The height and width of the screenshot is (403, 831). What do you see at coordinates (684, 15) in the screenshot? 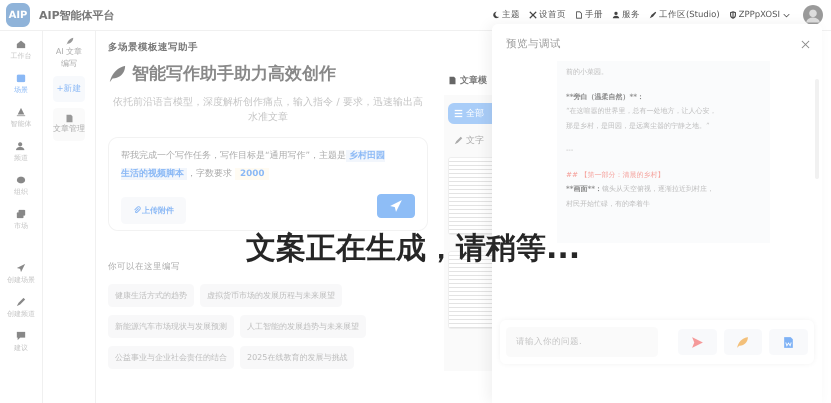
I see `header-link: 工作区(Studio)` at bounding box center [684, 15].